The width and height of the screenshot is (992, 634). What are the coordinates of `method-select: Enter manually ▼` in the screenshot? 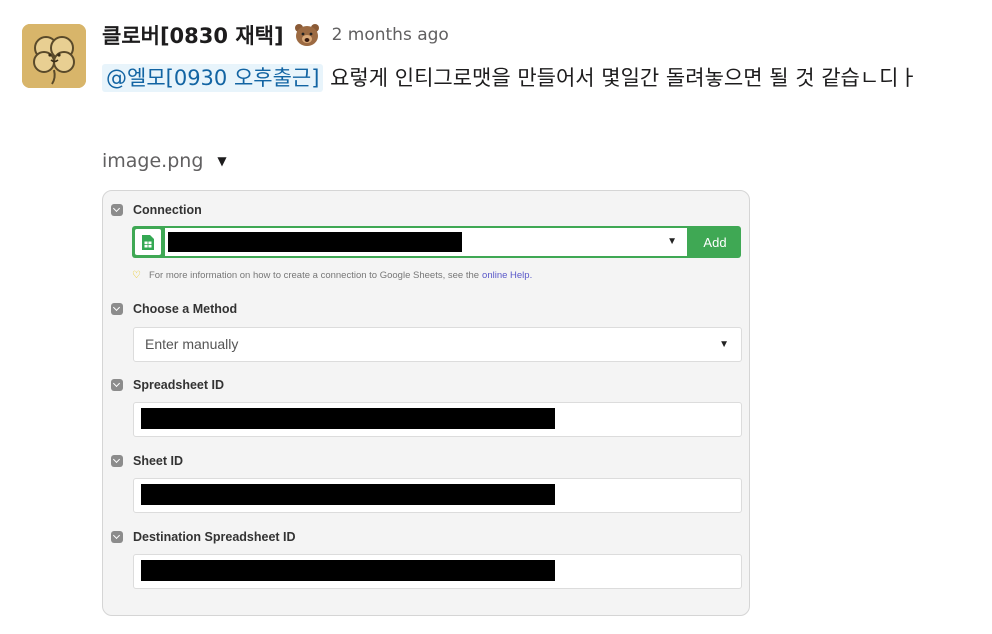 It's located at (437, 344).